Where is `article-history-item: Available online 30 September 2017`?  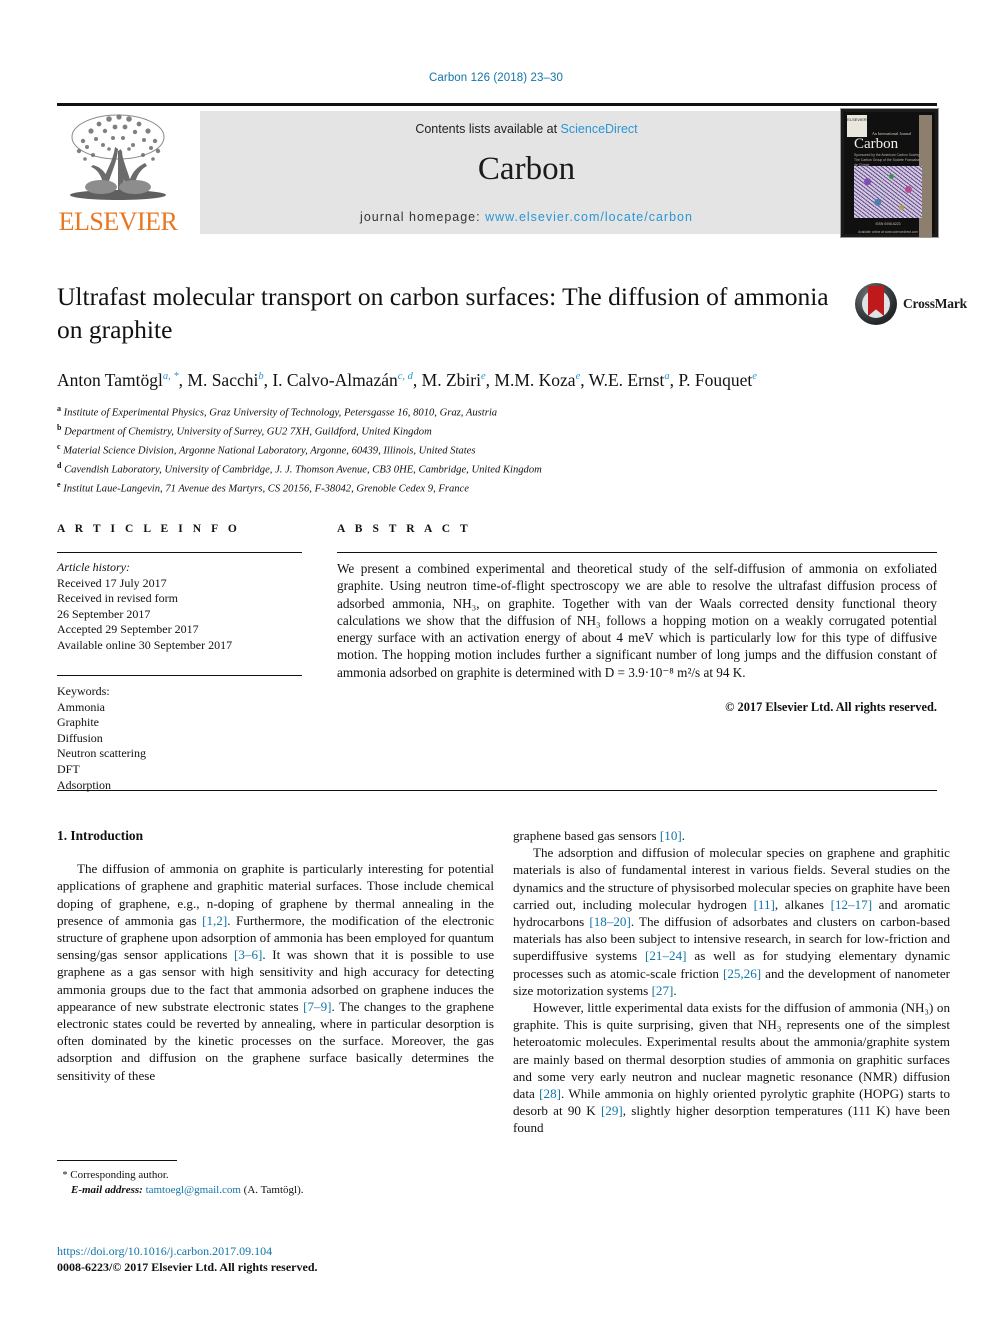 article-history-item: Available online 30 September 2017 is located at coordinates (145, 644).